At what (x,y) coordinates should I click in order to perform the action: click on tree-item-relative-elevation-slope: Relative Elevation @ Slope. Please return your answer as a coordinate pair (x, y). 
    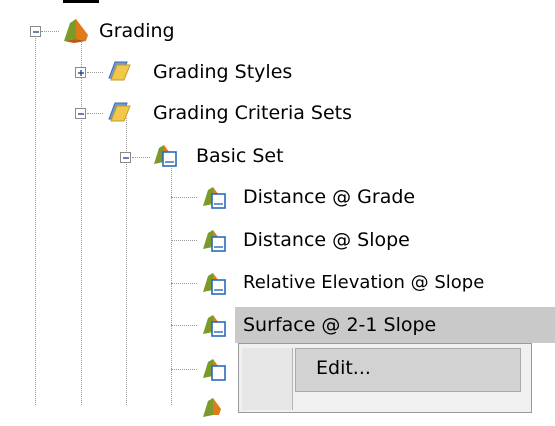
    Looking at the image, I should click on (363, 283).